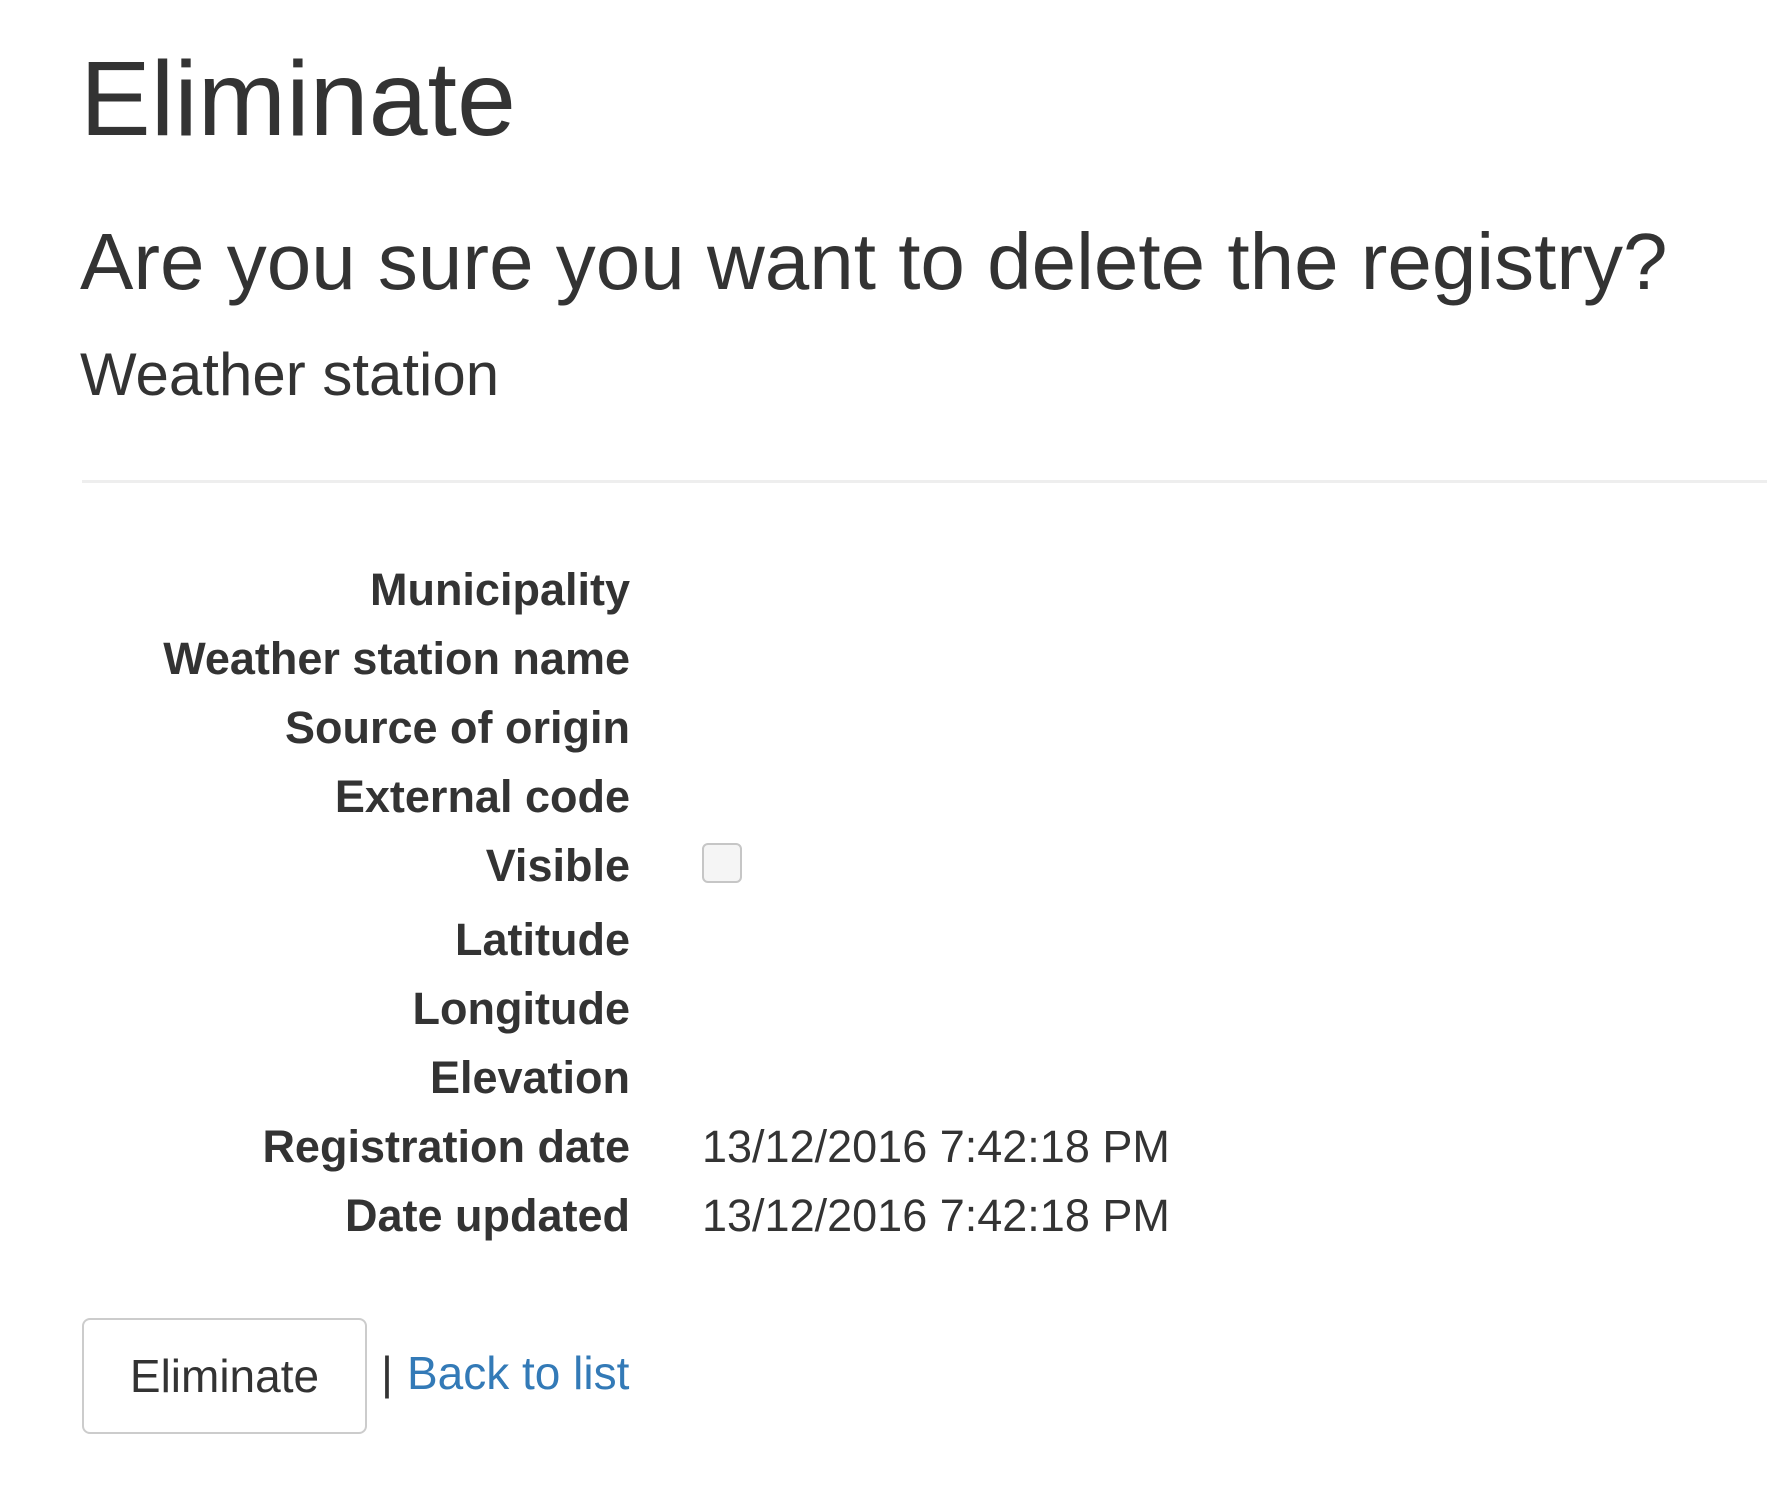  I want to click on elevation-label: Elevation, so click(529, 1077).